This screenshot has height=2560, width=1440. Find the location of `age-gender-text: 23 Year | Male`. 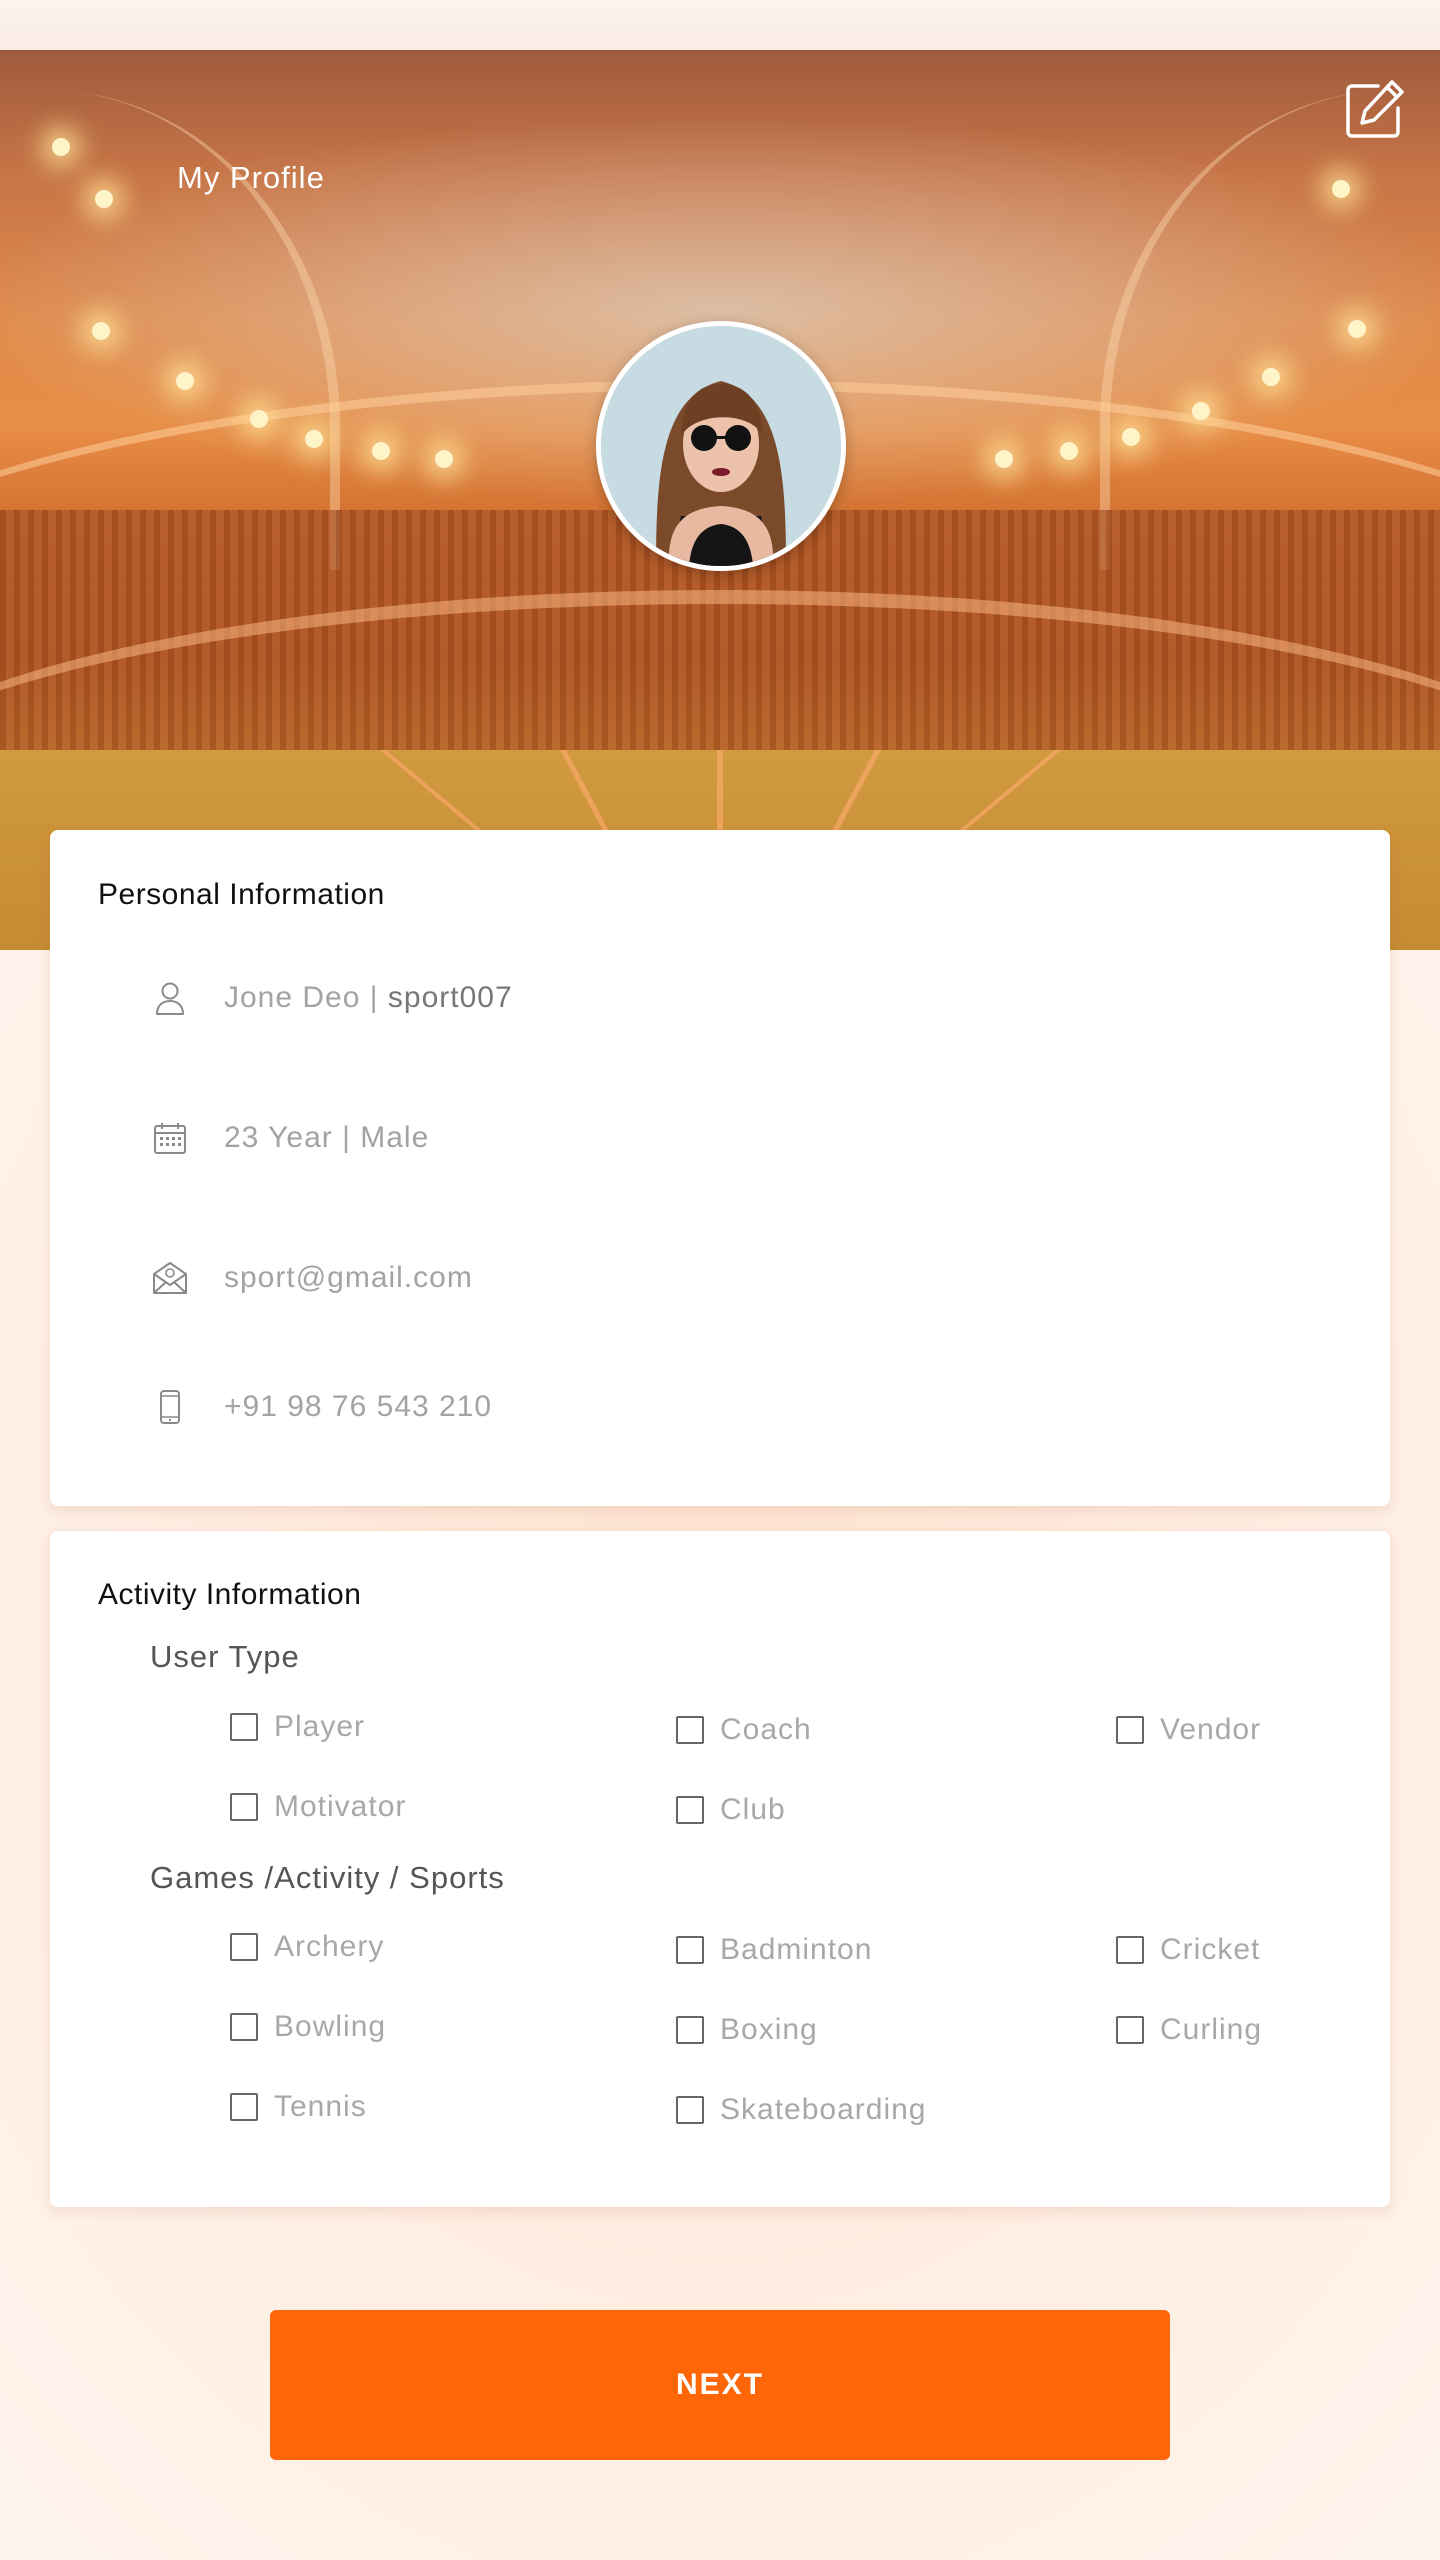

age-gender-text: 23 Year | Male is located at coordinates (327, 1137).